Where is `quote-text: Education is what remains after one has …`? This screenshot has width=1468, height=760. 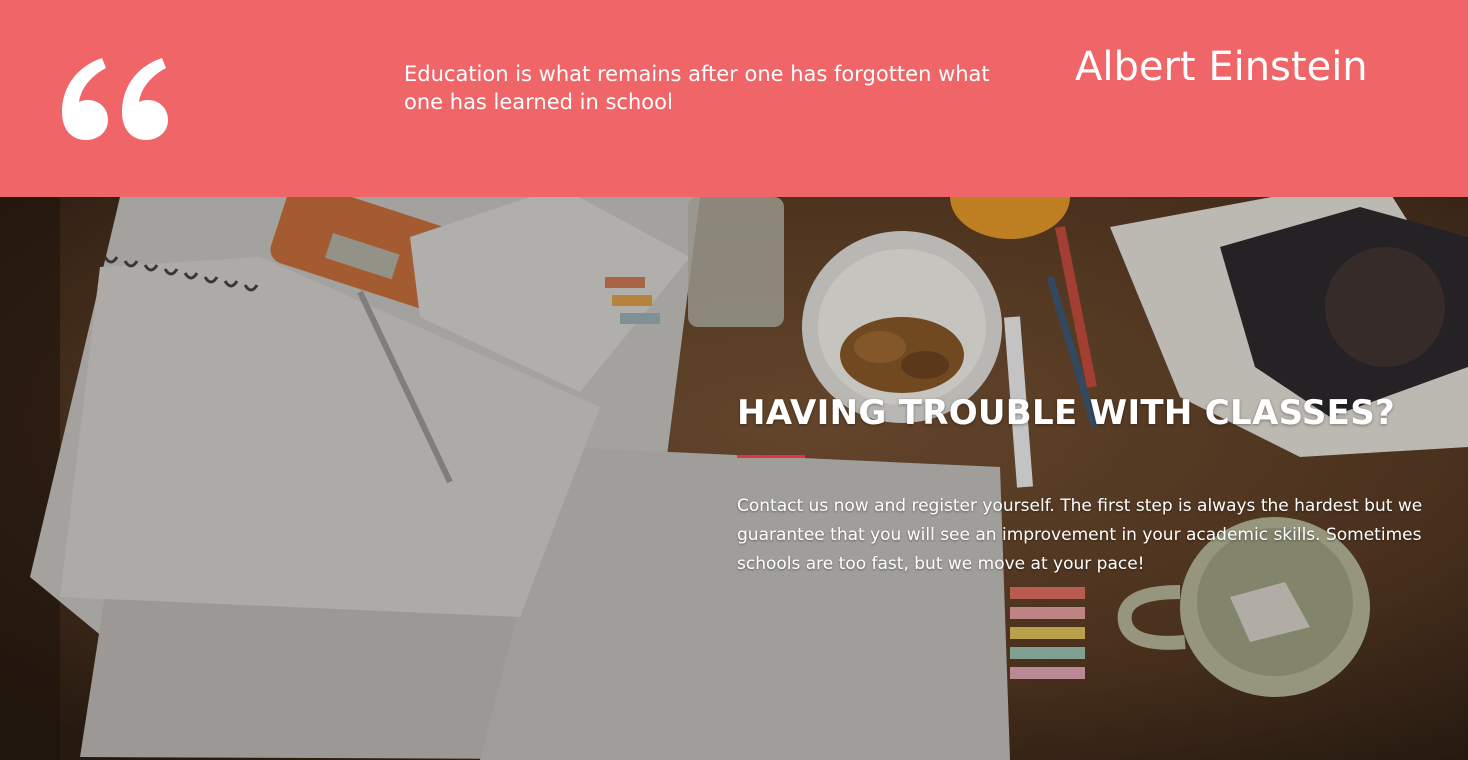 quote-text: Education is what remains after one has … is located at coordinates (697, 88).